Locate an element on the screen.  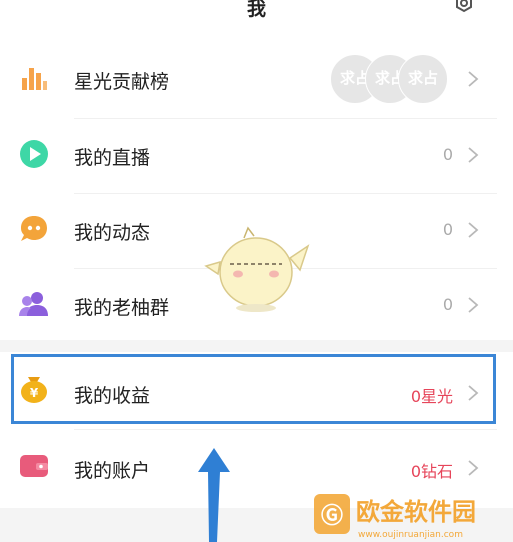
watermark-logo: Ⓖ 欧金软件园 www.oujinruanjian.com is located at coordinates (395, 517).